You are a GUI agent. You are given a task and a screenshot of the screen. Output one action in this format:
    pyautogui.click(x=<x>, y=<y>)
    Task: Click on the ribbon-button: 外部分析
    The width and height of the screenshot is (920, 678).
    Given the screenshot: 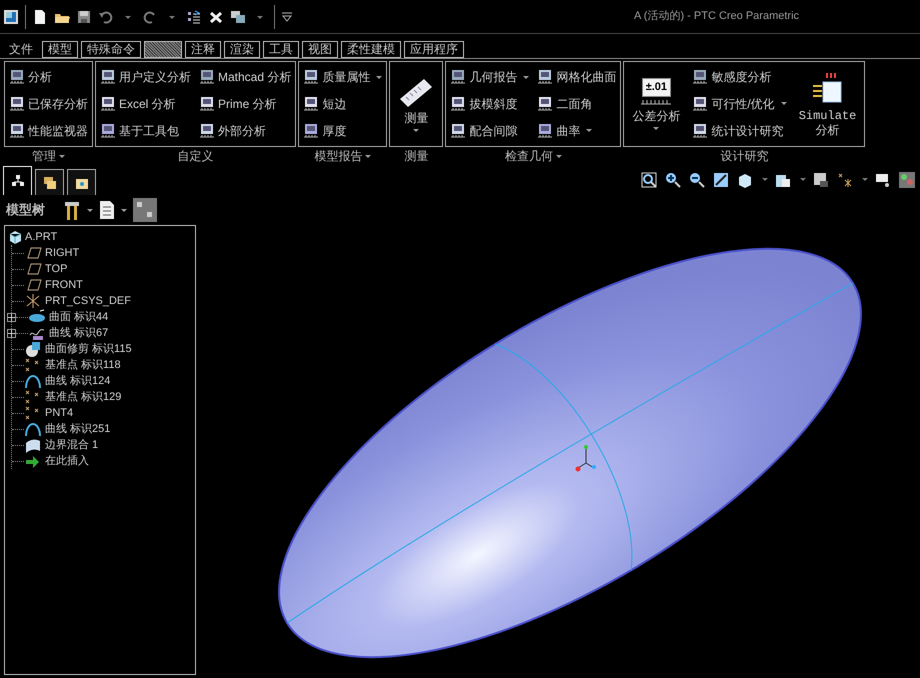 What is the action you would take?
    pyautogui.click(x=245, y=131)
    